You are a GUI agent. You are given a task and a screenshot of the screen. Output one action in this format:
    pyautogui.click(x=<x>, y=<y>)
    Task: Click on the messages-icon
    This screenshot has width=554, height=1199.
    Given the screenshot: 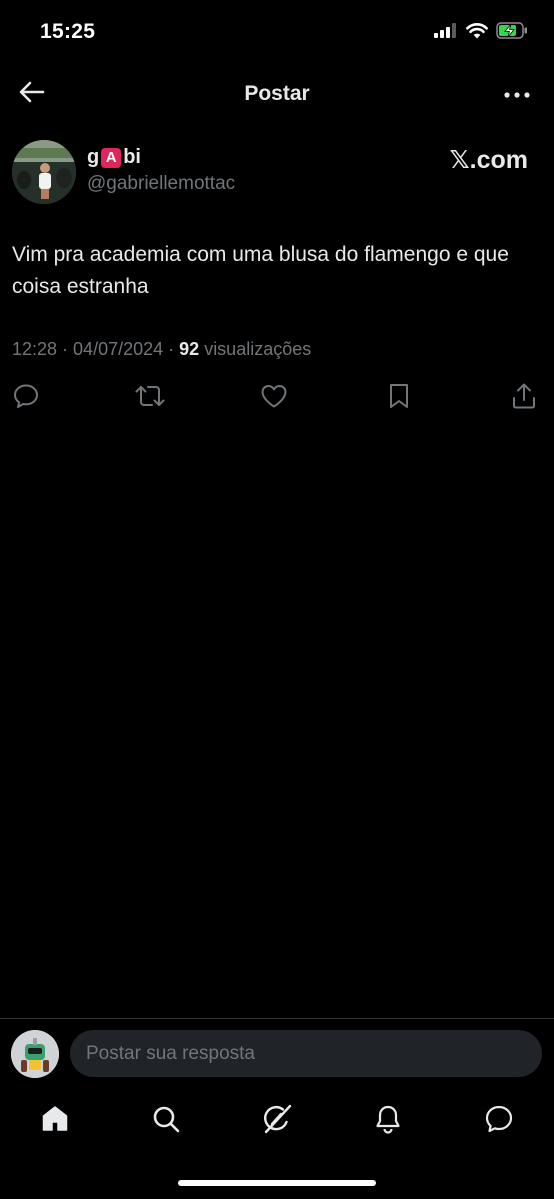 What is the action you would take?
    pyautogui.click(x=499, y=1121)
    